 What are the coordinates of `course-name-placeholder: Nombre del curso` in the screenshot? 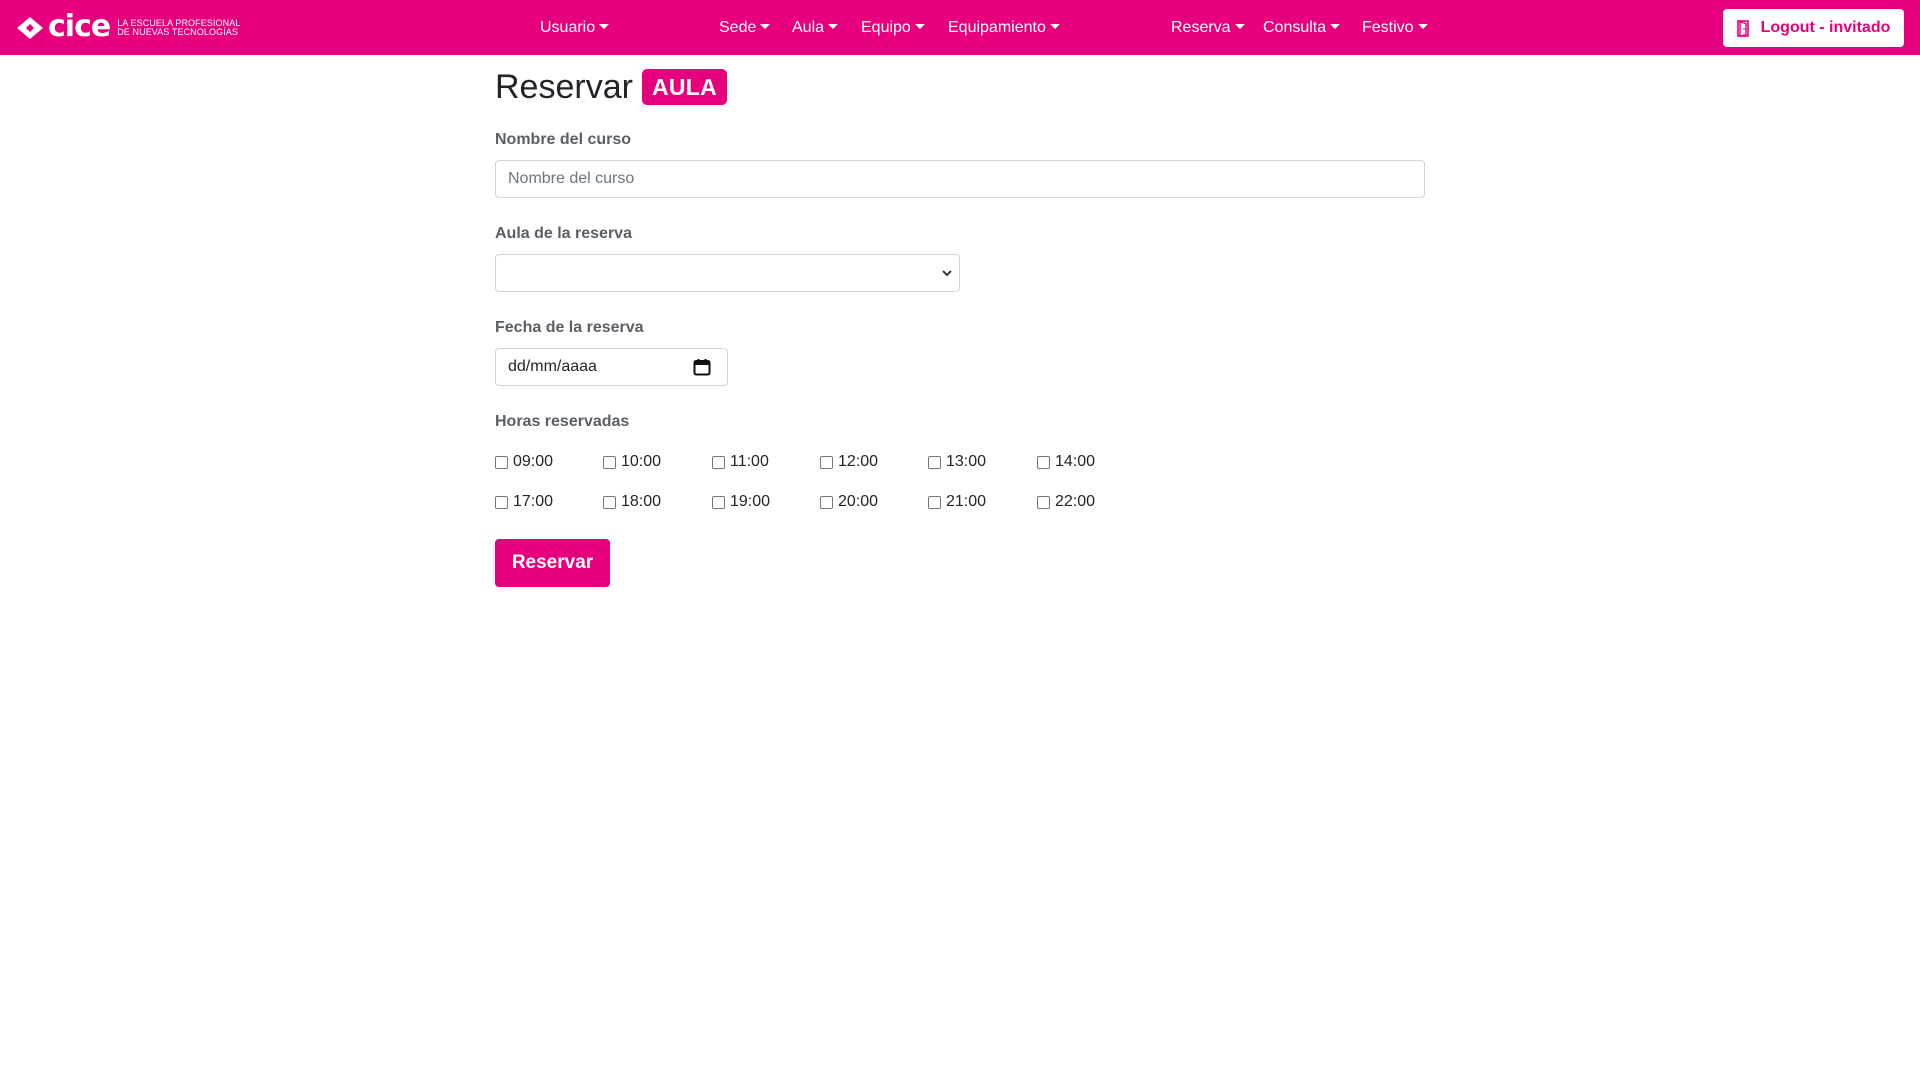 It's located at (571, 178).